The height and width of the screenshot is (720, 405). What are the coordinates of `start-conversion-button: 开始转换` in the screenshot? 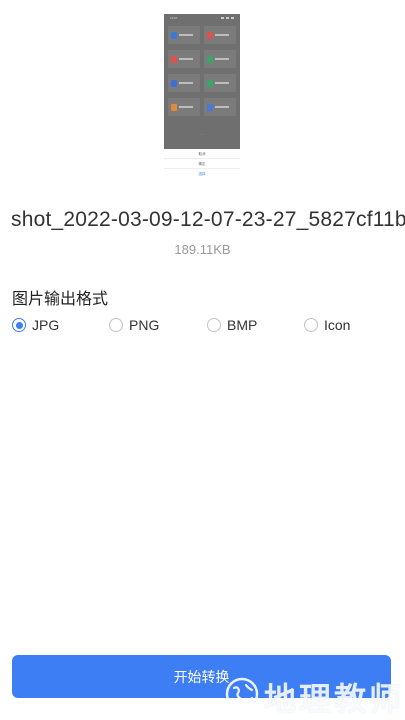 It's located at (201, 676).